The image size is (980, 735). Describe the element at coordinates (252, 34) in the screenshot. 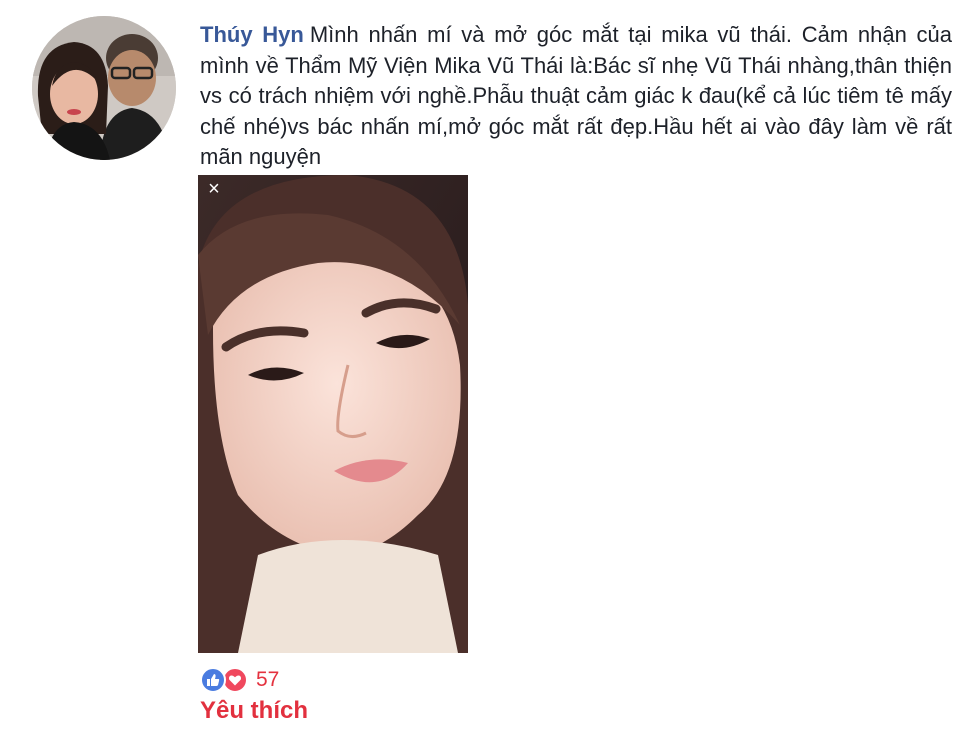

I see `author-name: Thúy Hyn` at that location.